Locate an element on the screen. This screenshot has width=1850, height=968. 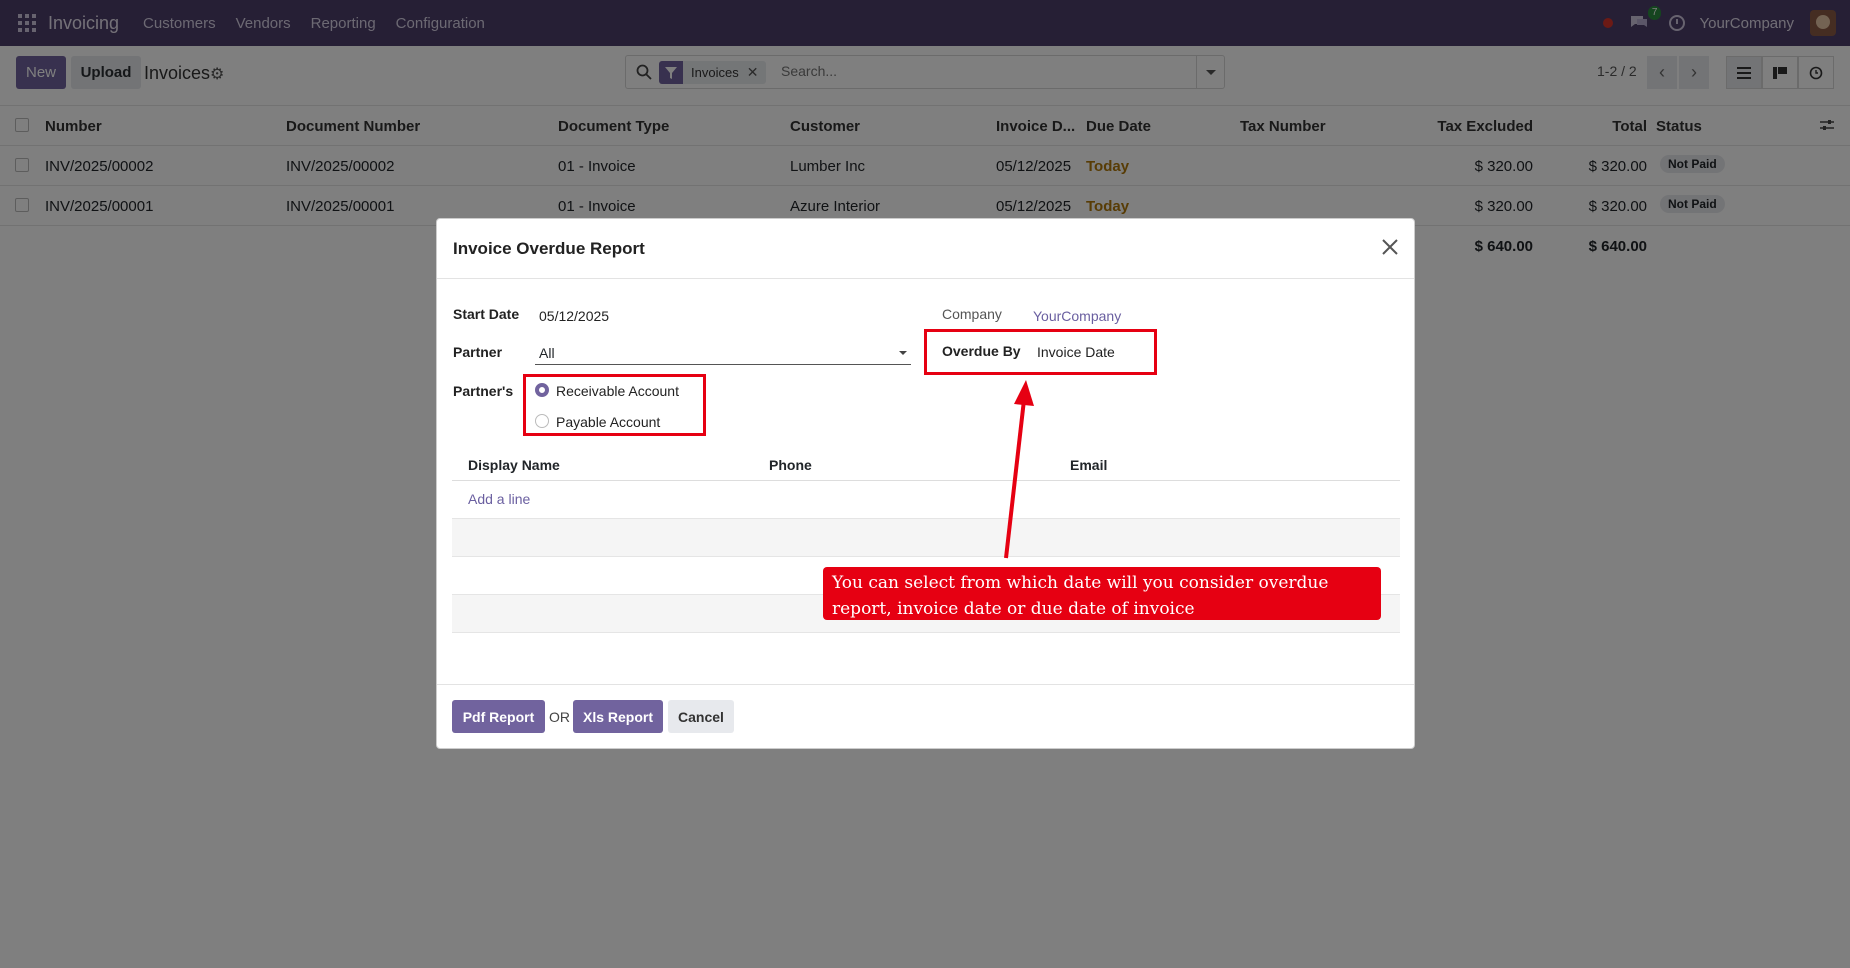
or-text: OR is located at coordinates (559, 717).